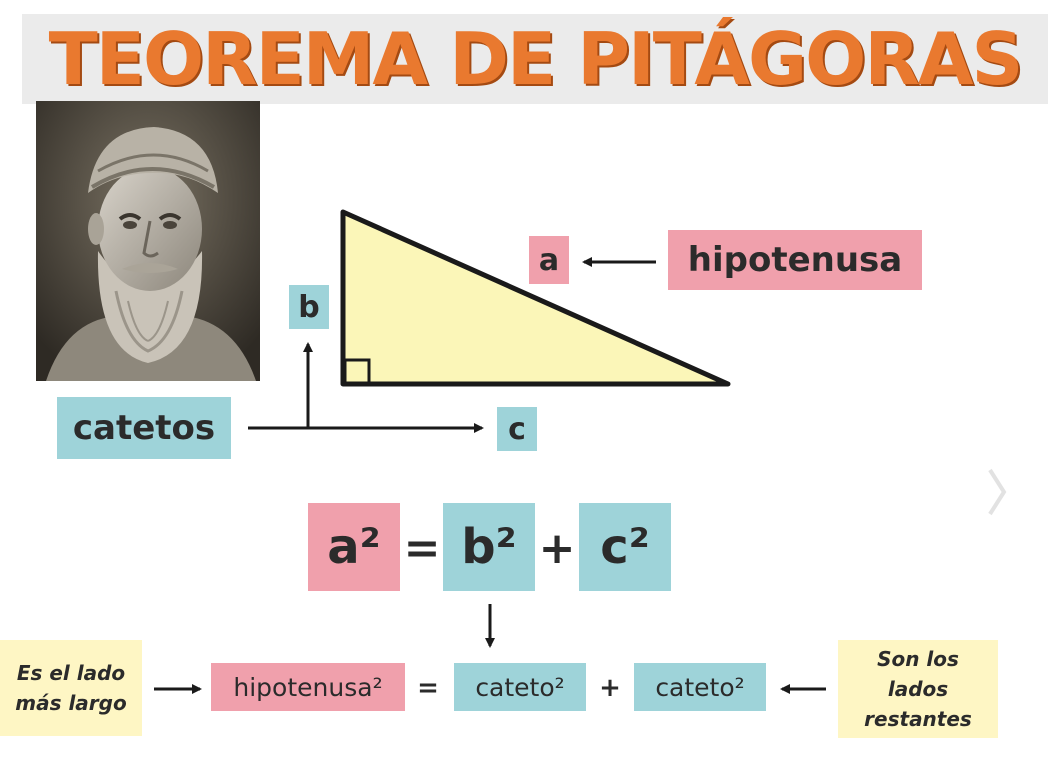 This screenshot has width=1048, height=766. I want to click on note-longest-side: Es el lado más largo, so click(71, 688).